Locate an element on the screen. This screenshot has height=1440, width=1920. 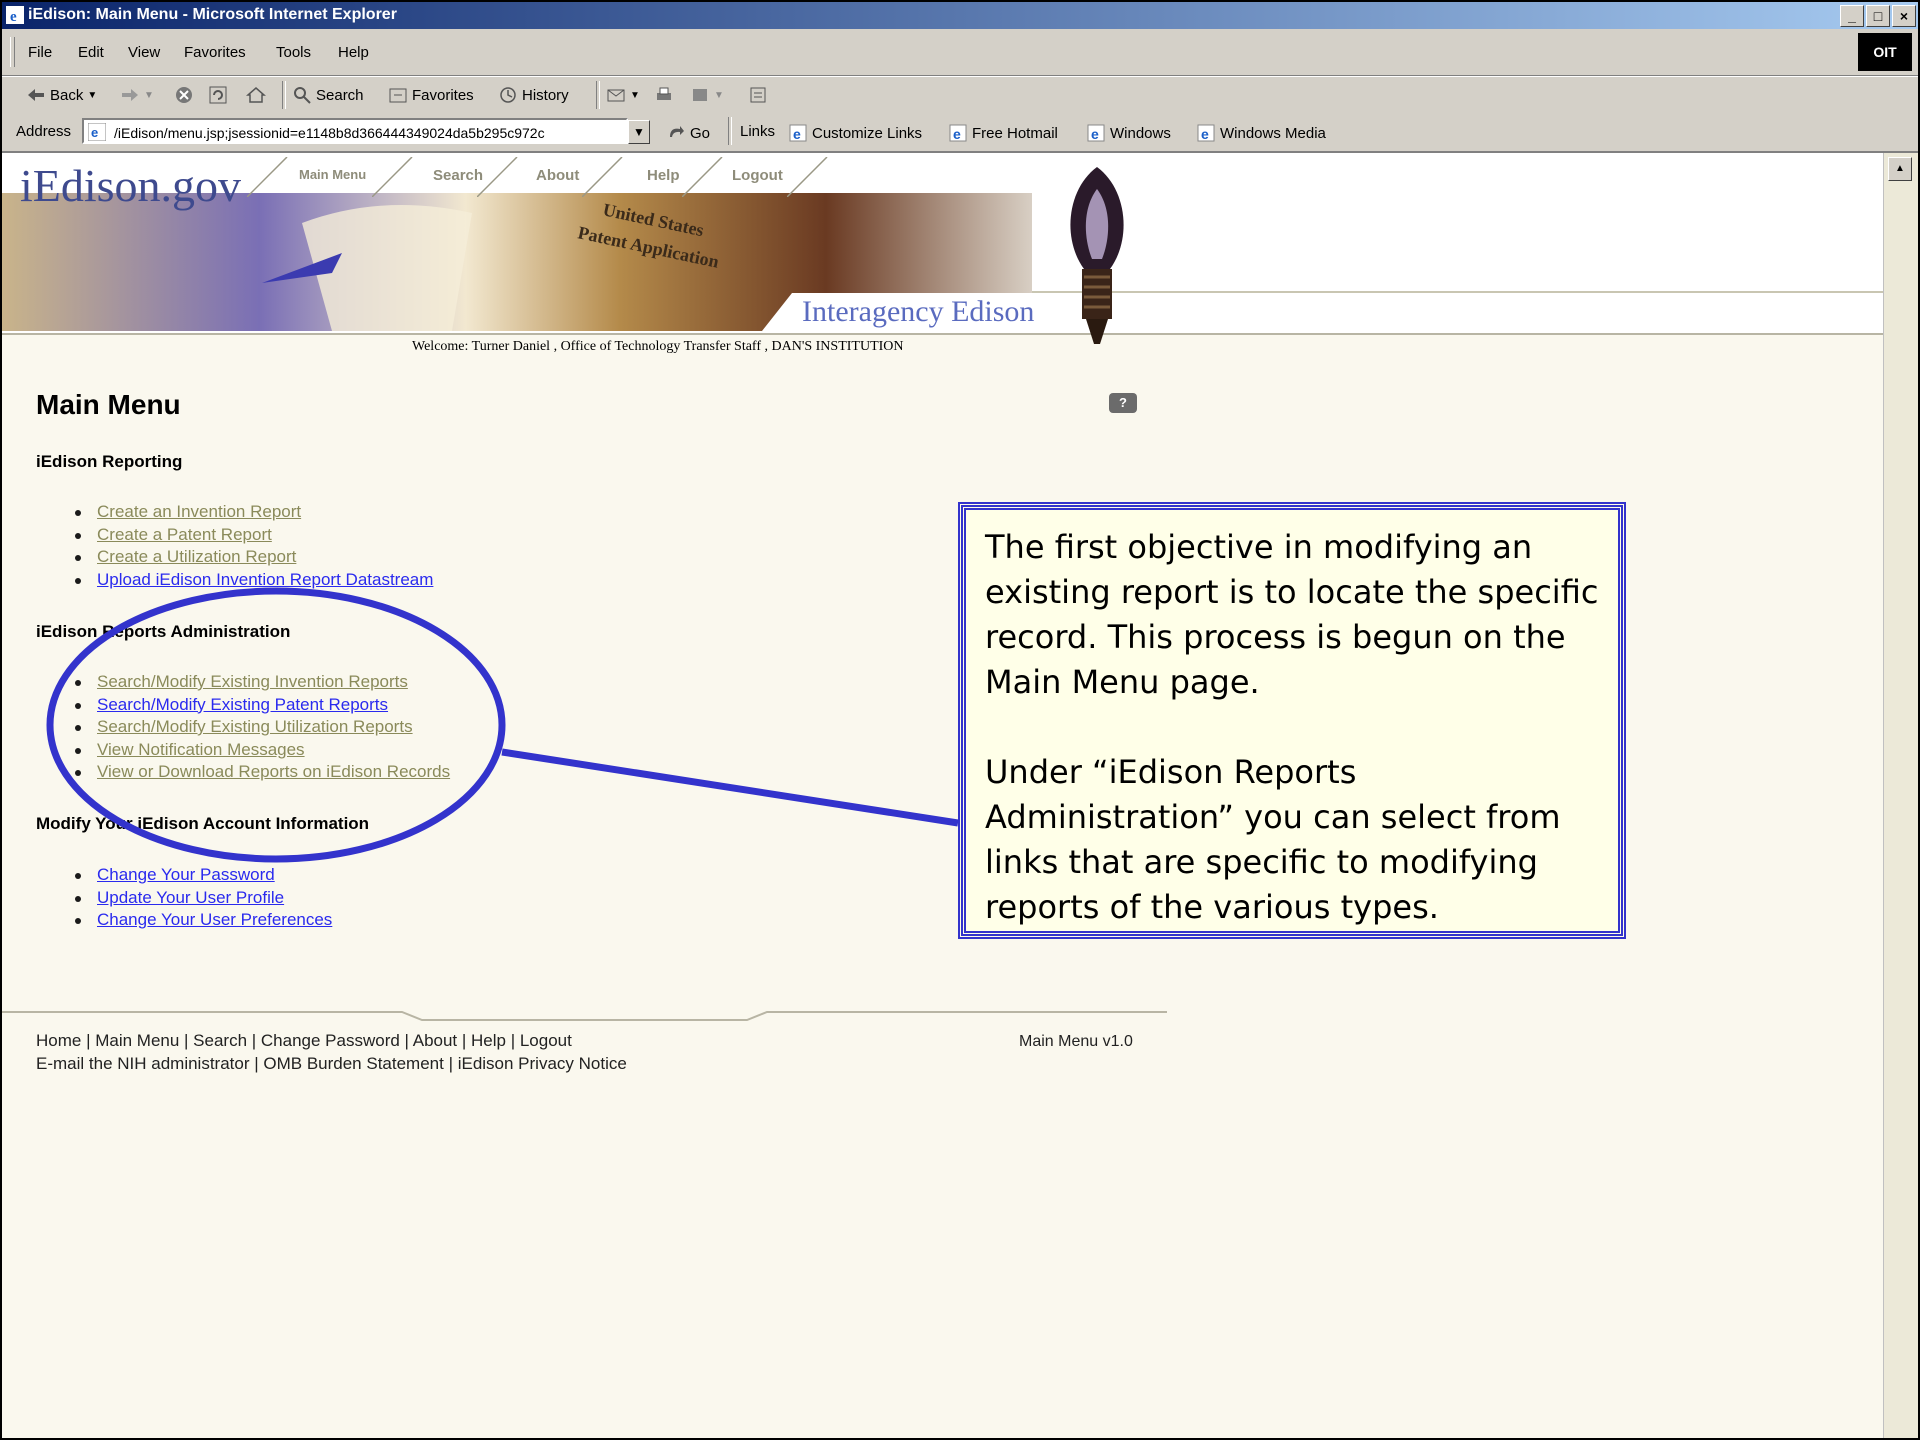
page-icon: e is located at coordinates (97, 132).